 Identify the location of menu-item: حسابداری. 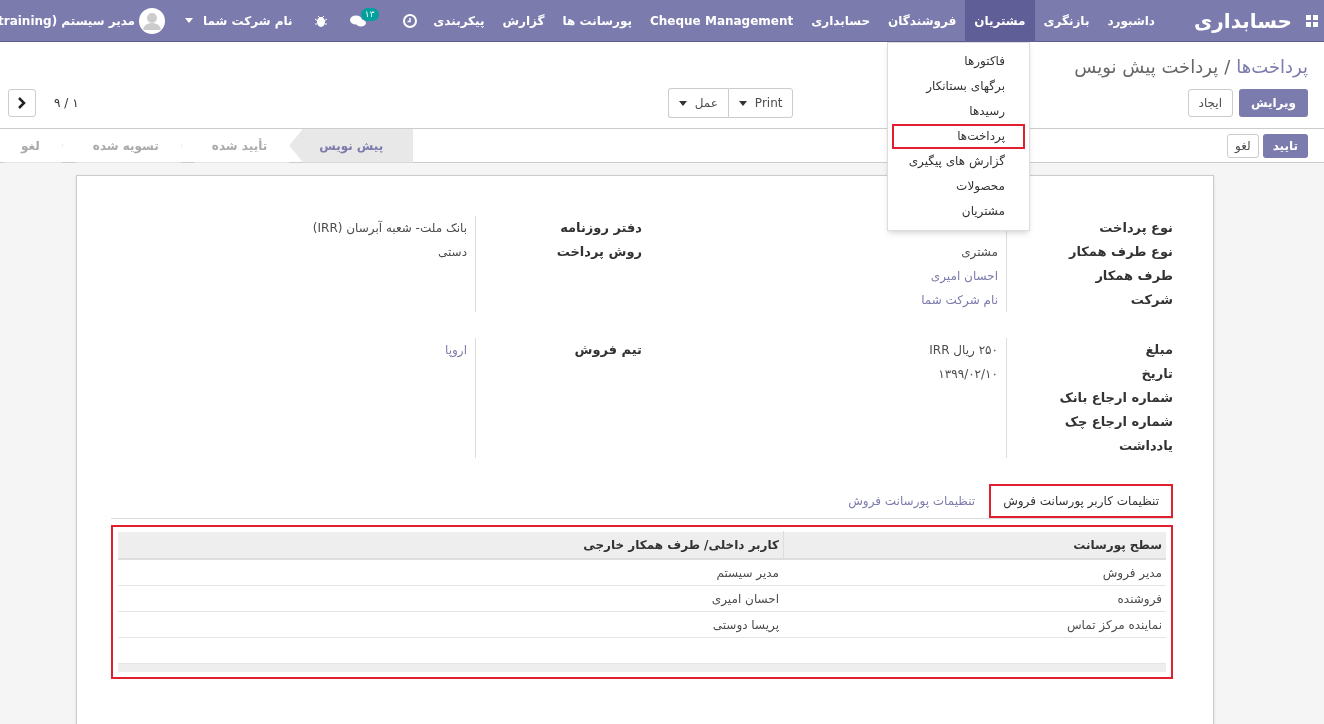
(841, 21).